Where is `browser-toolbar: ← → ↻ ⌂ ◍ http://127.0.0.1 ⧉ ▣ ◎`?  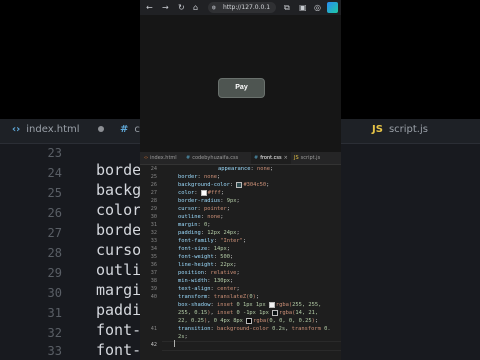 browser-toolbar: ← → ↻ ⌂ ◍ http://127.0.0.1 ⧉ ▣ ◎ is located at coordinates (240, 7).